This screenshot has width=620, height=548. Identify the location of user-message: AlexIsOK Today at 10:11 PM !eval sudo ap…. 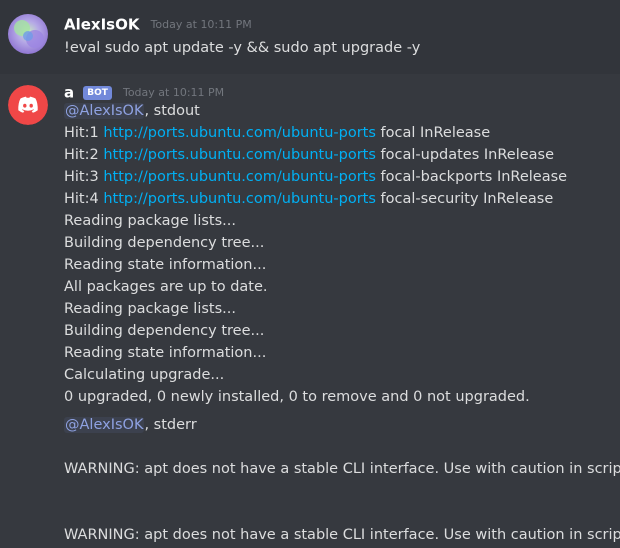
(310, 37).